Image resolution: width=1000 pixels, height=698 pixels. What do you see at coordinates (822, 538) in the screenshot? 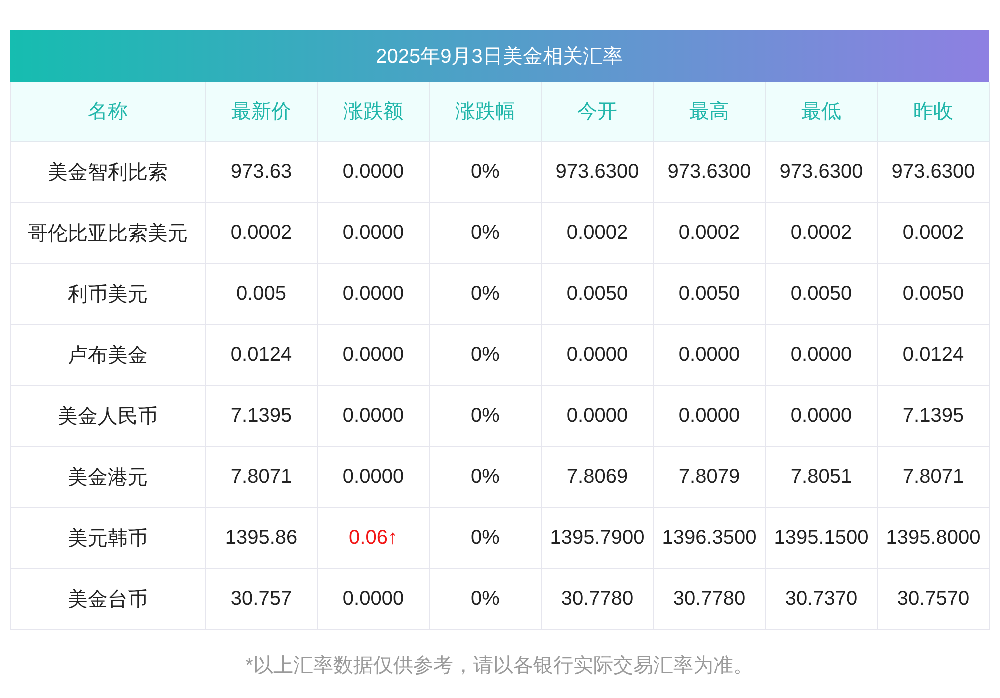
I see `table-cell: 1395.1500` at bounding box center [822, 538].